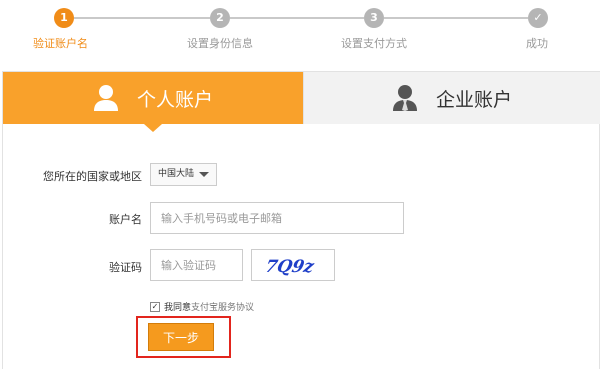 The height and width of the screenshot is (369, 600). I want to click on captcha-graphic: 7Q9z, so click(290, 267).